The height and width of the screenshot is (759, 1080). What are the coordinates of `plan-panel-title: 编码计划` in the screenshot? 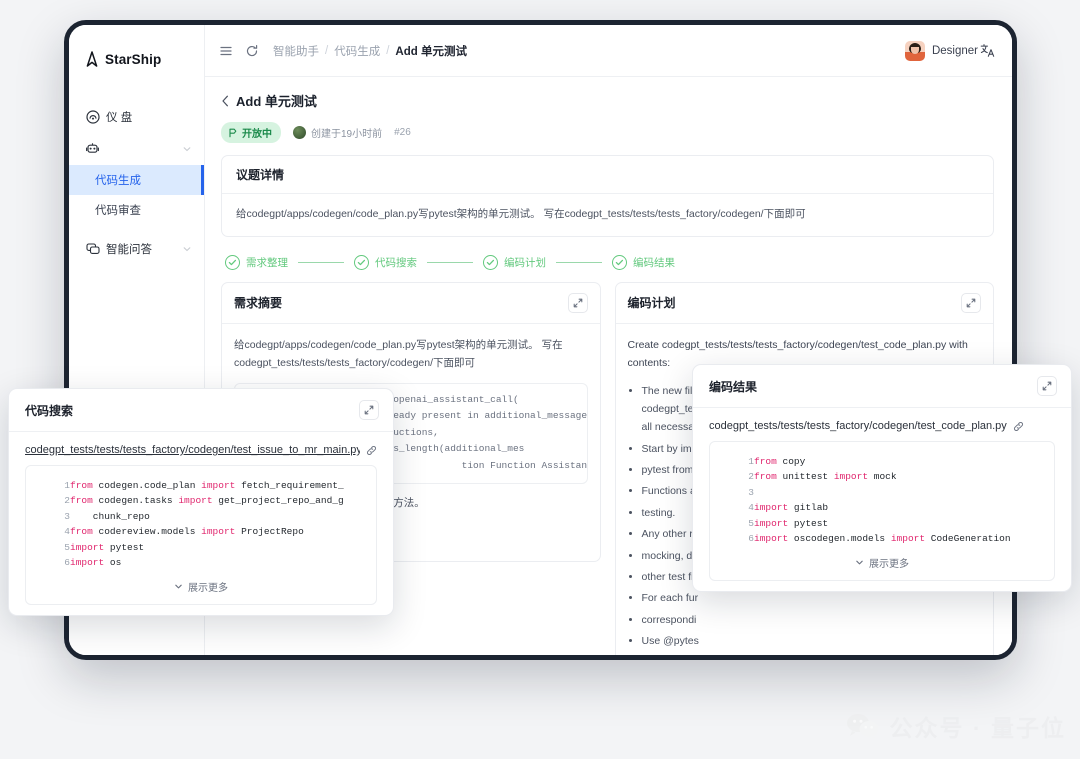 It's located at (651, 303).